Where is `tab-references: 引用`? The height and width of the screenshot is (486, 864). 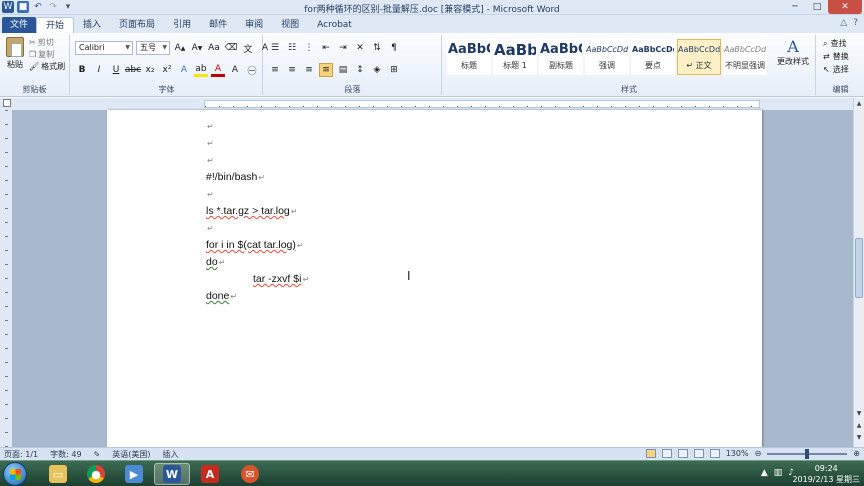
tab-references: 引用 is located at coordinates (182, 25).